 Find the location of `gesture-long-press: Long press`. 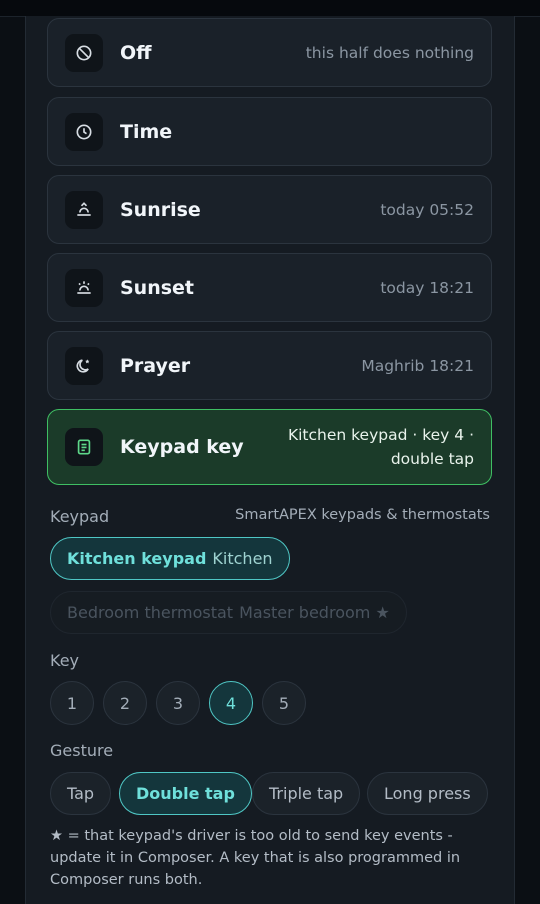

gesture-long-press: Long press is located at coordinates (427, 793).